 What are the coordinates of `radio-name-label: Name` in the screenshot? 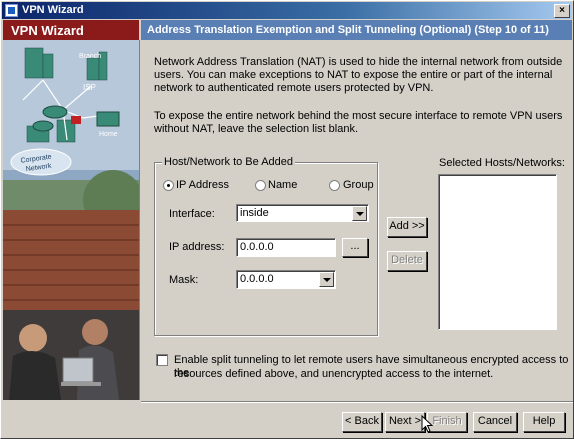 It's located at (282, 185).